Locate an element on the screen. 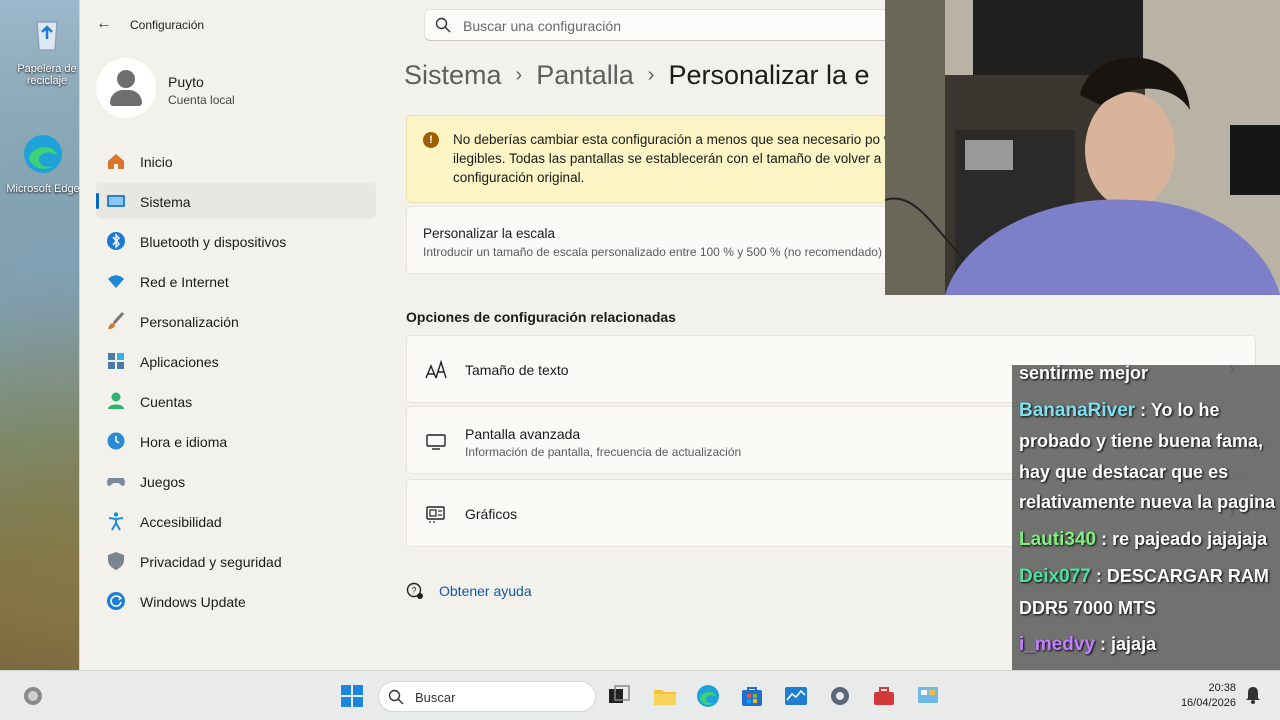  taskbar-search: Buscar is located at coordinates (487, 696).